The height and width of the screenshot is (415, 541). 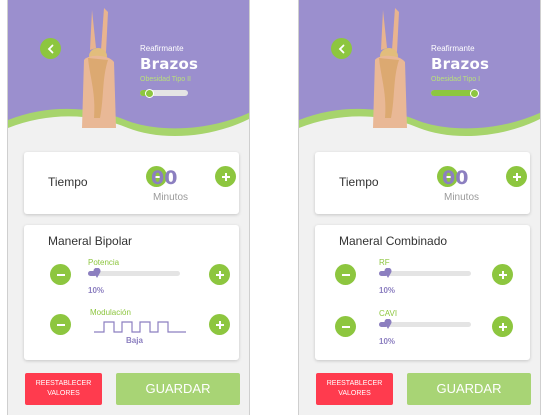 I want to click on header-text: Reafirmante Brazos Obesidad Tipo I, so click(x=460, y=63).